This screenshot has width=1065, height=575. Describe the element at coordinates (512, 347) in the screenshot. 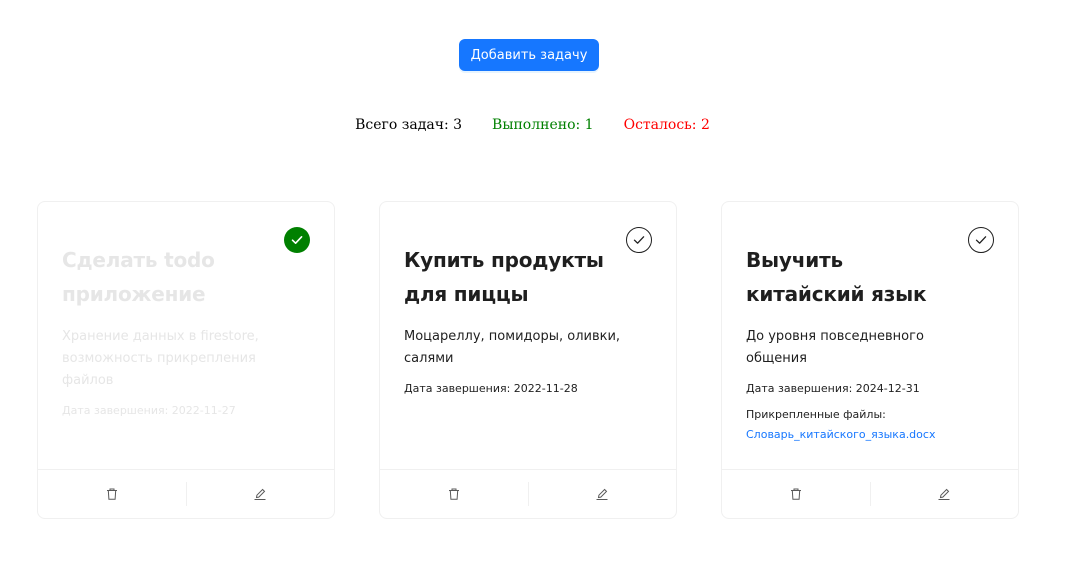

I see `task-description: Моцареллу, помидоры, оливки, салями` at that location.